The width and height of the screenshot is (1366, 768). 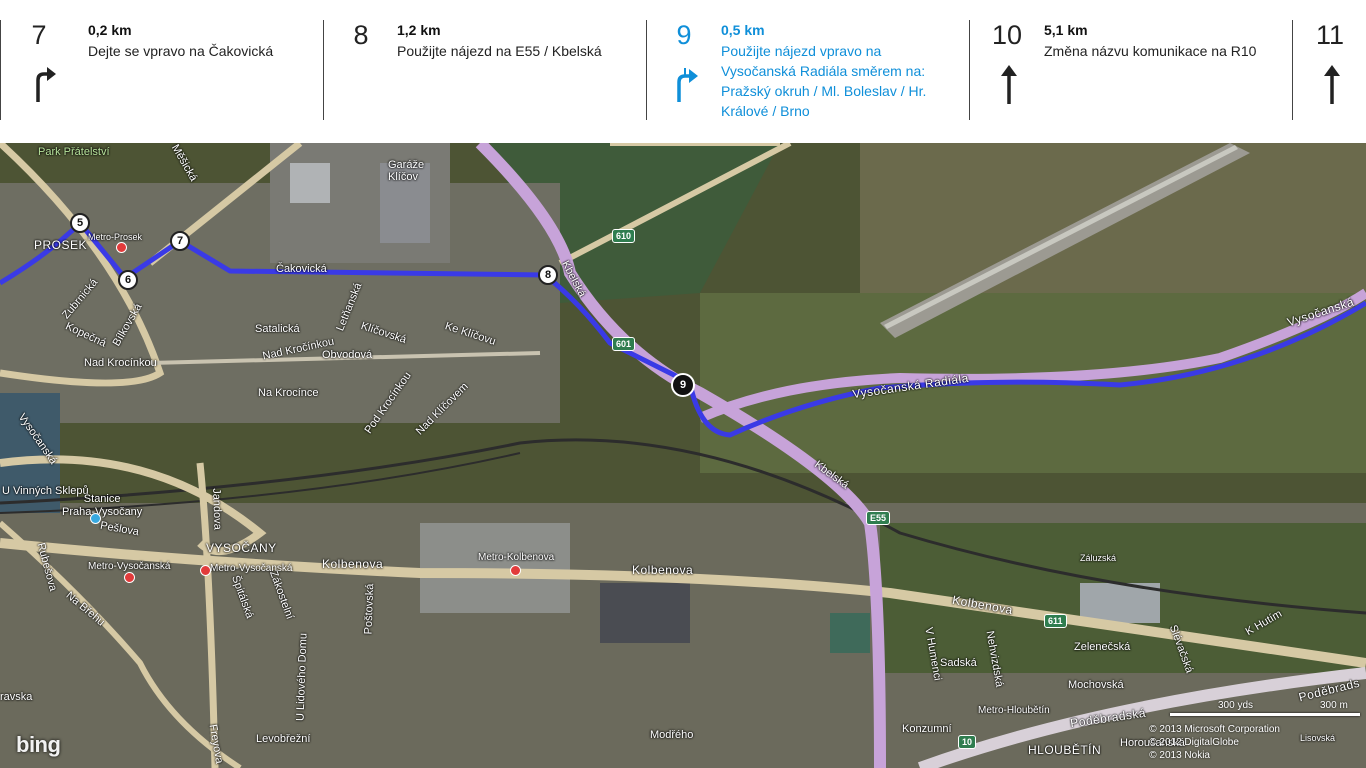 I want to click on map-label: PROSEK, so click(x=61, y=245).